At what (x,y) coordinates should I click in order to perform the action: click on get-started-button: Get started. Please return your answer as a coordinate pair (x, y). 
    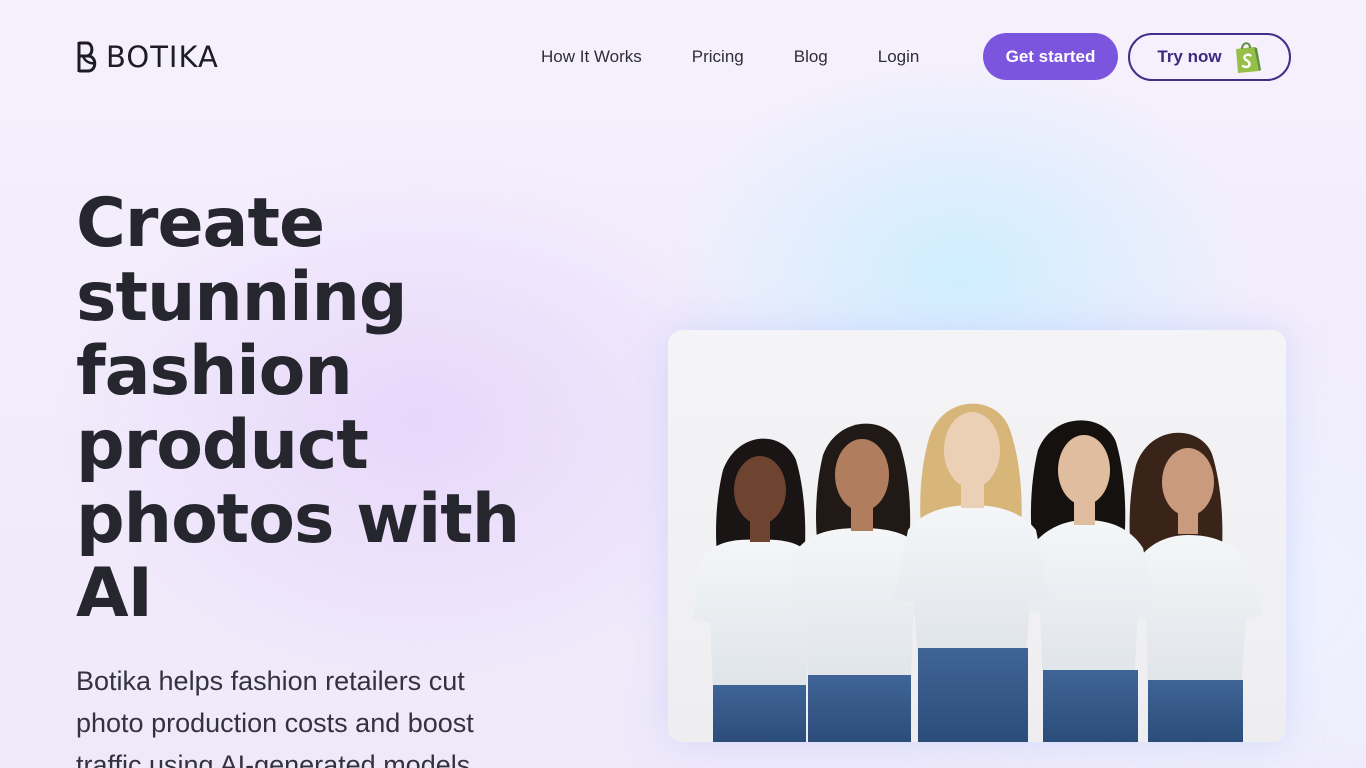
    Looking at the image, I should click on (1050, 56).